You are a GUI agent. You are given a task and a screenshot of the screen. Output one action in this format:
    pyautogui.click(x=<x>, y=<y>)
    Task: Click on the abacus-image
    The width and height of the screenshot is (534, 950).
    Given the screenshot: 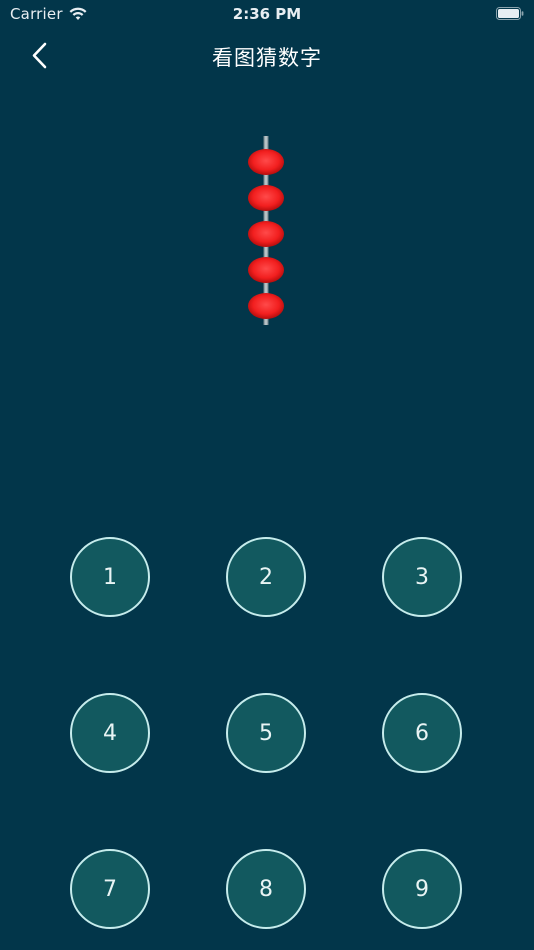 What is the action you would take?
    pyautogui.click(x=266, y=230)
    